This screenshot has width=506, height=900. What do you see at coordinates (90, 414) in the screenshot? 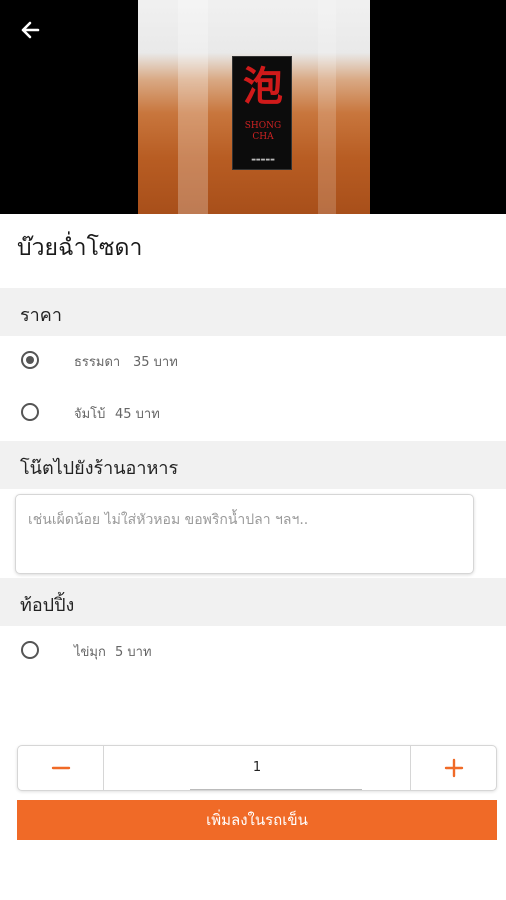
I see `option-name: จัมโบ้` at bounding box center [90, 414].